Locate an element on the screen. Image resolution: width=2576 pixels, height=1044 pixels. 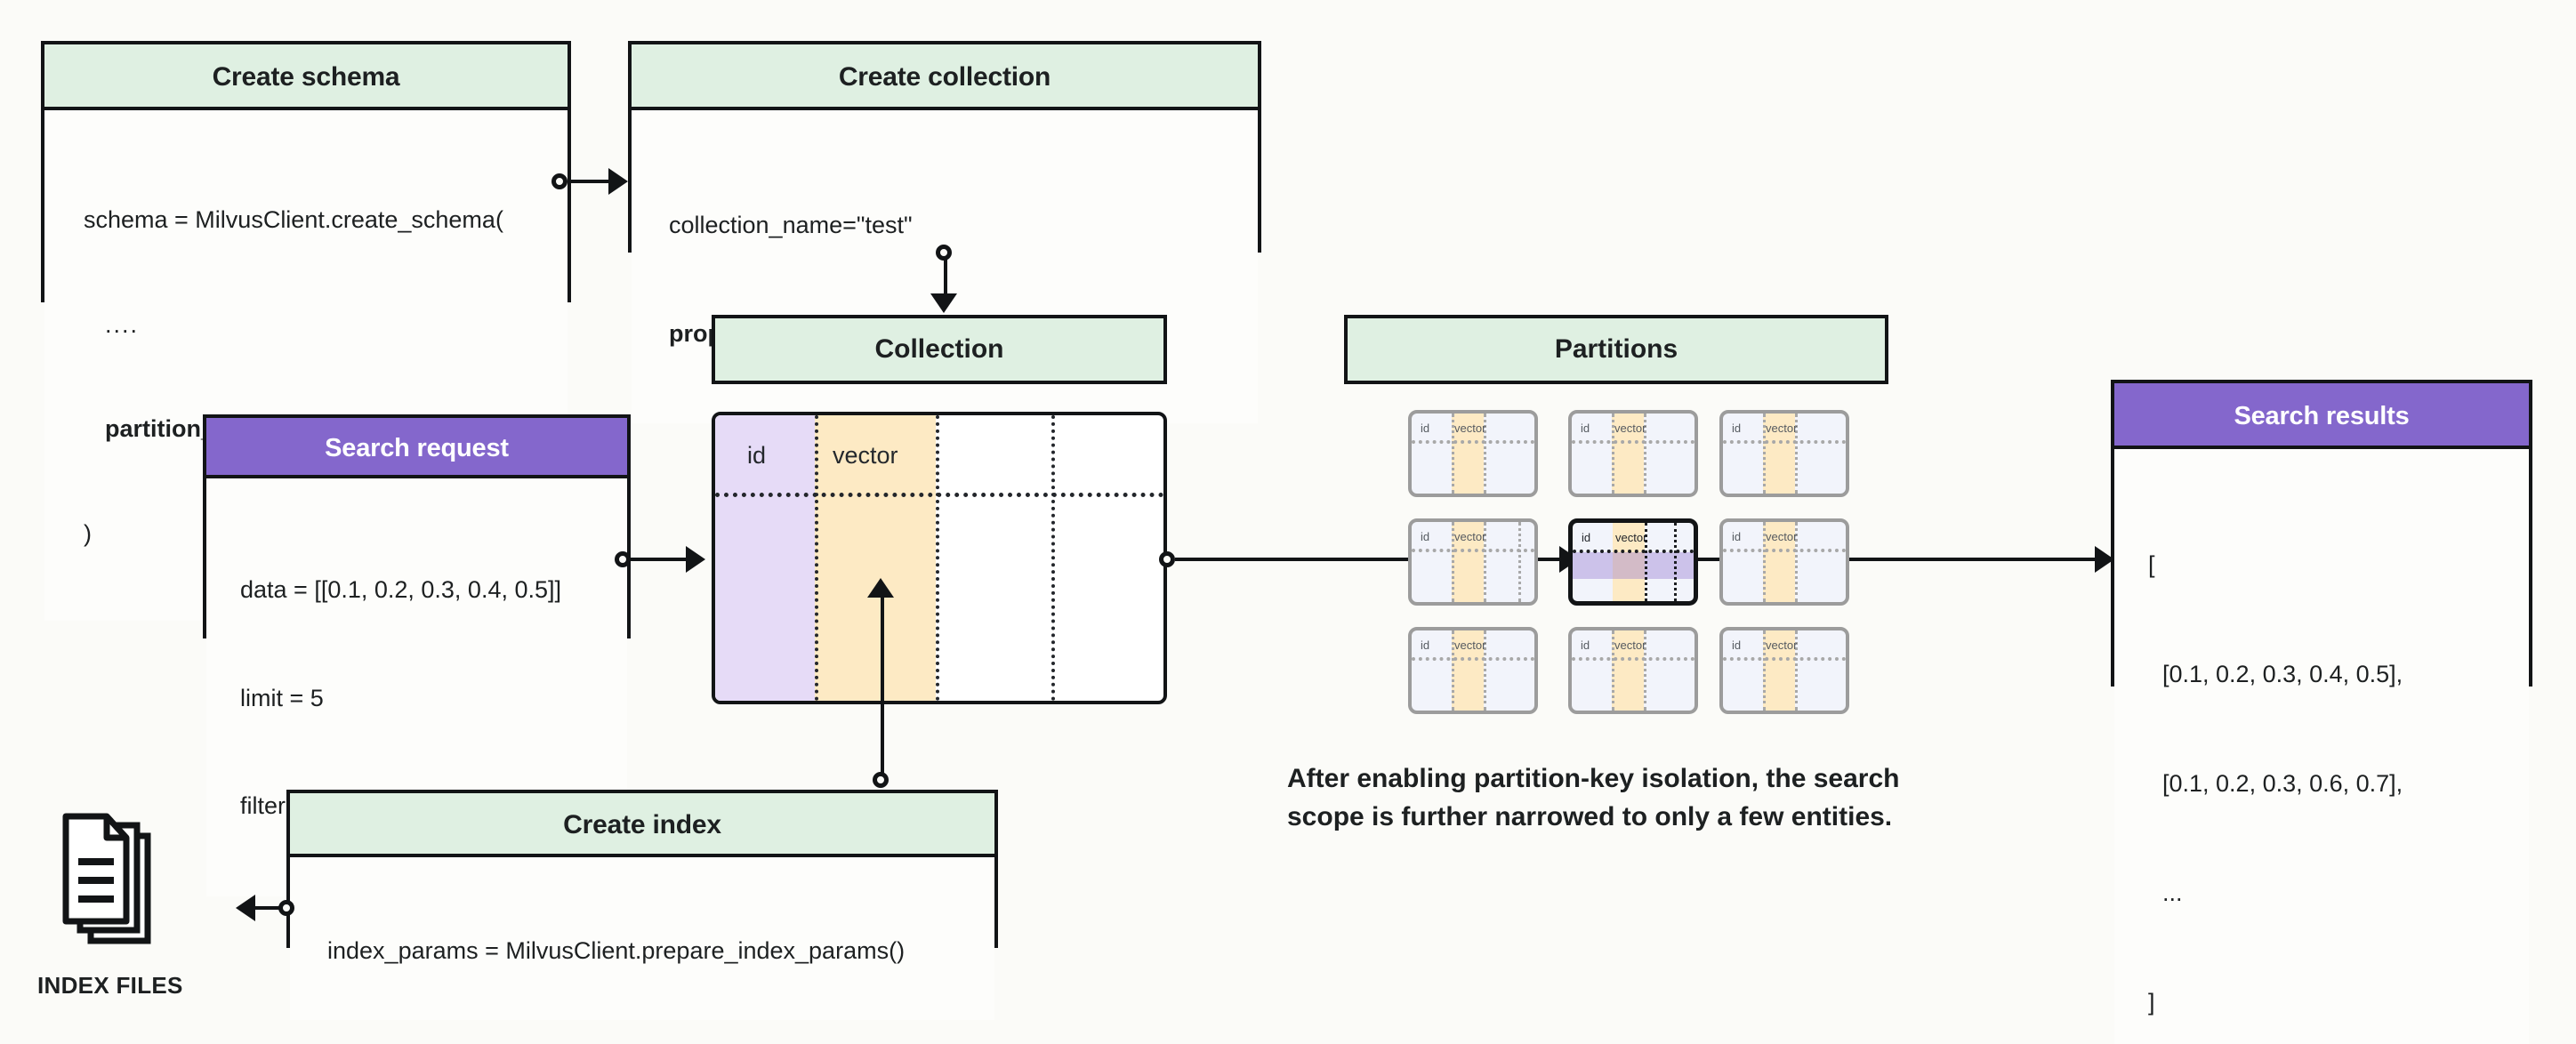
search-request-line-2: limit = 5 is located at coordinates (282, 697).